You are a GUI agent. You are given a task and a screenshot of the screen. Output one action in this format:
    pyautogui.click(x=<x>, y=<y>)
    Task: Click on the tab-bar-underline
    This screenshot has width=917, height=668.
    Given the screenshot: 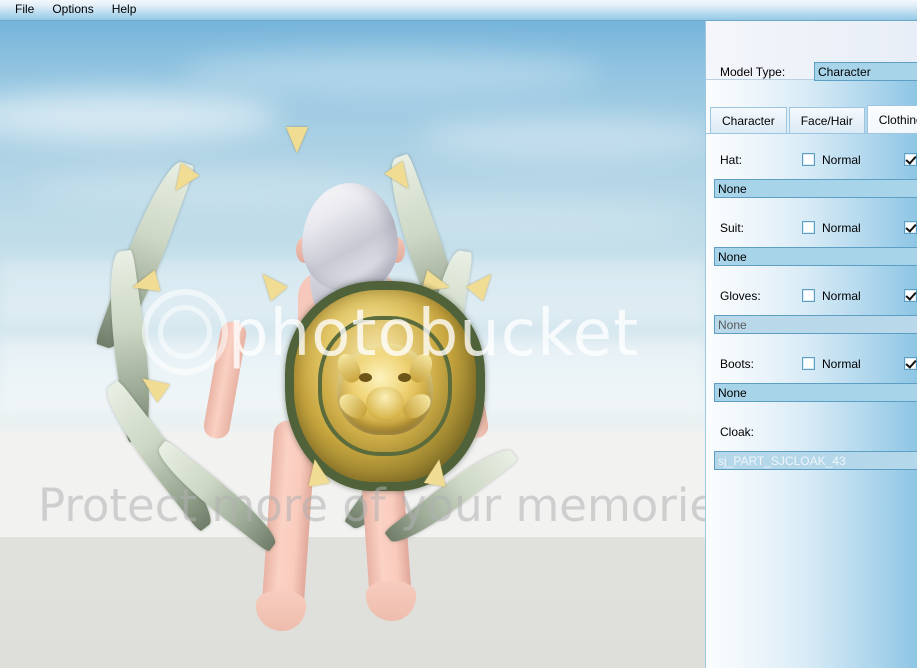 What is the action you would take?
    pyautogui.click(x=811, y=133)
    